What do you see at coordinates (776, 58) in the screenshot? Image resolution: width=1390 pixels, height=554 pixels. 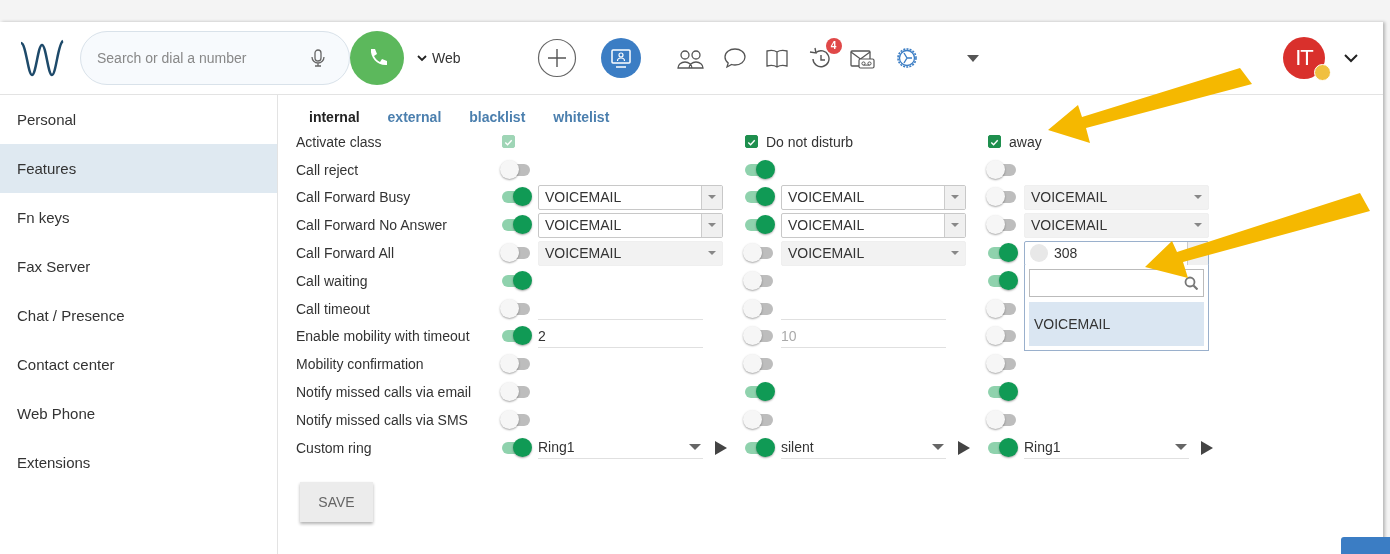 I see `book-icon` at bounding box center [776, 58].